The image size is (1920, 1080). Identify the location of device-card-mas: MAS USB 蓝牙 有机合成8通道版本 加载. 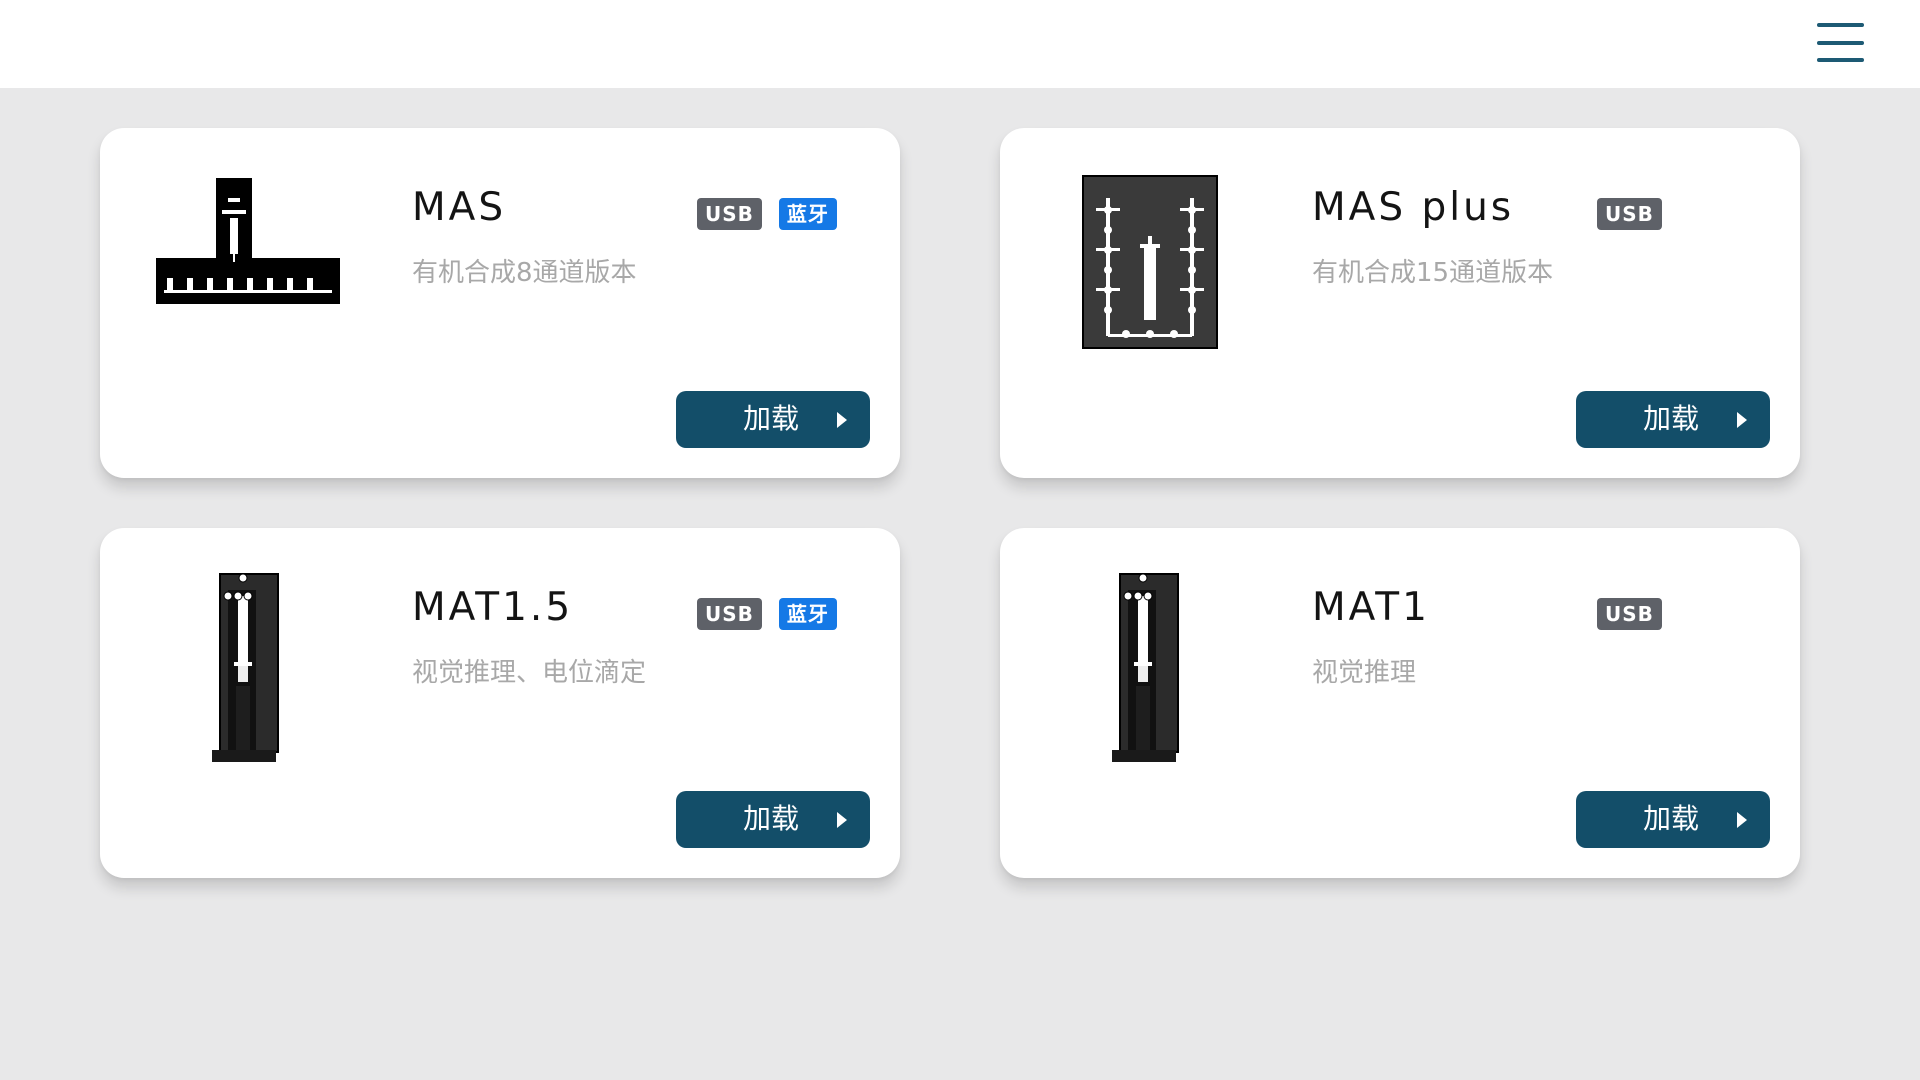
(500, 303).